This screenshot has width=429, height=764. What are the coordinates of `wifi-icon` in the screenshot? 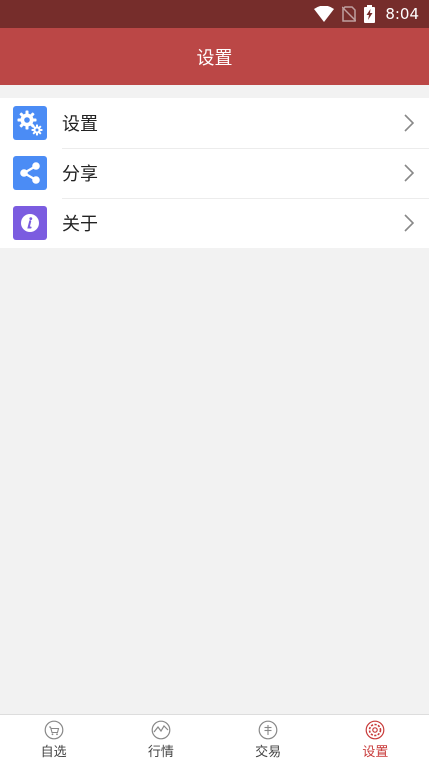 It's located at (324, 14).